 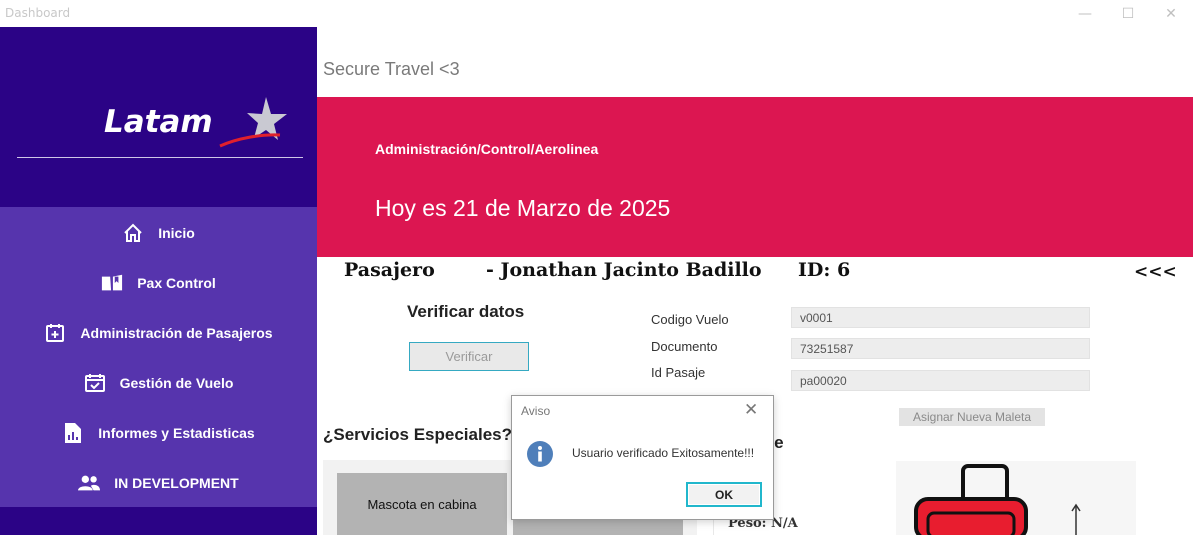 I want to click on calendar-plus-icon, so click(x=55, y=333).